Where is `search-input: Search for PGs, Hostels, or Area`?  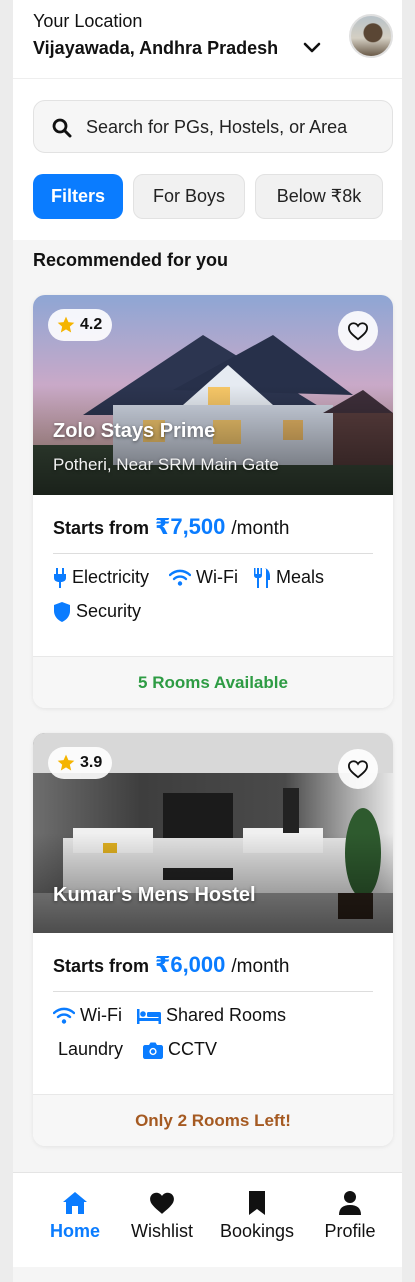 search-input: Search for PGs, Hostels, or Area is located at coordinates (213, 126).